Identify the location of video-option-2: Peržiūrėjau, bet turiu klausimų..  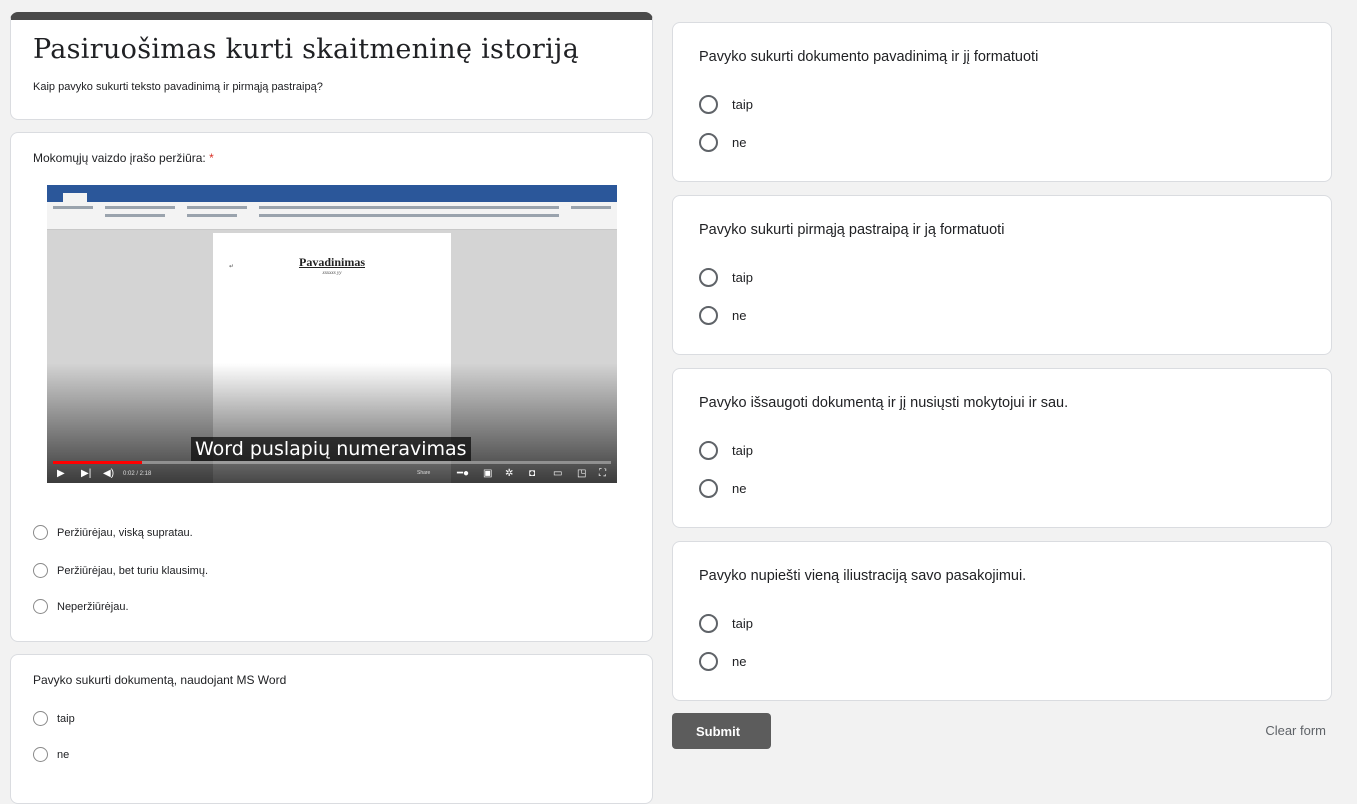
(120, 570).